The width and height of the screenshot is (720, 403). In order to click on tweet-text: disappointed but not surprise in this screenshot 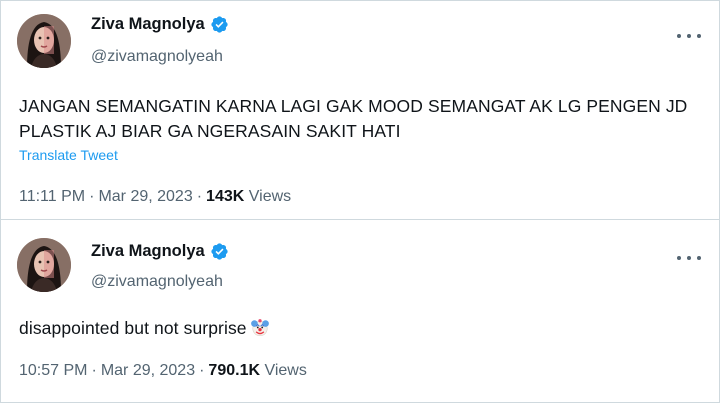, I will do `click(133, 328)`.